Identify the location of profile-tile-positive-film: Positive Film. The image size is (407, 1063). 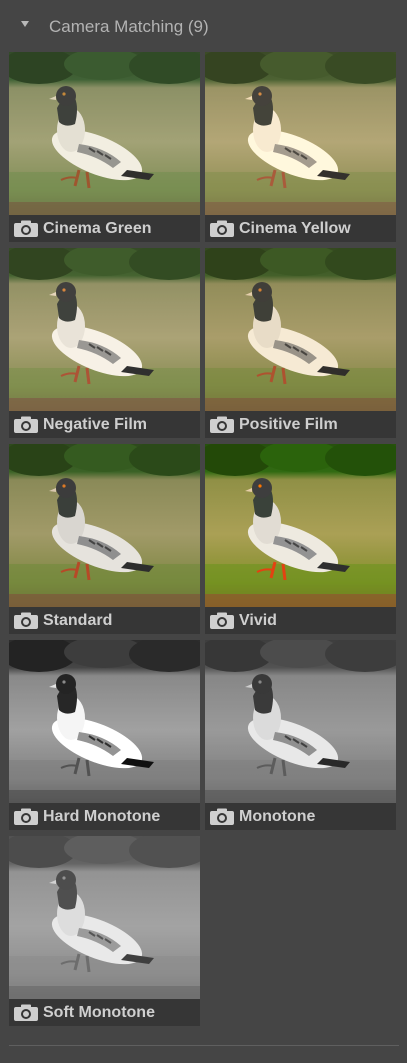
(300, 343).